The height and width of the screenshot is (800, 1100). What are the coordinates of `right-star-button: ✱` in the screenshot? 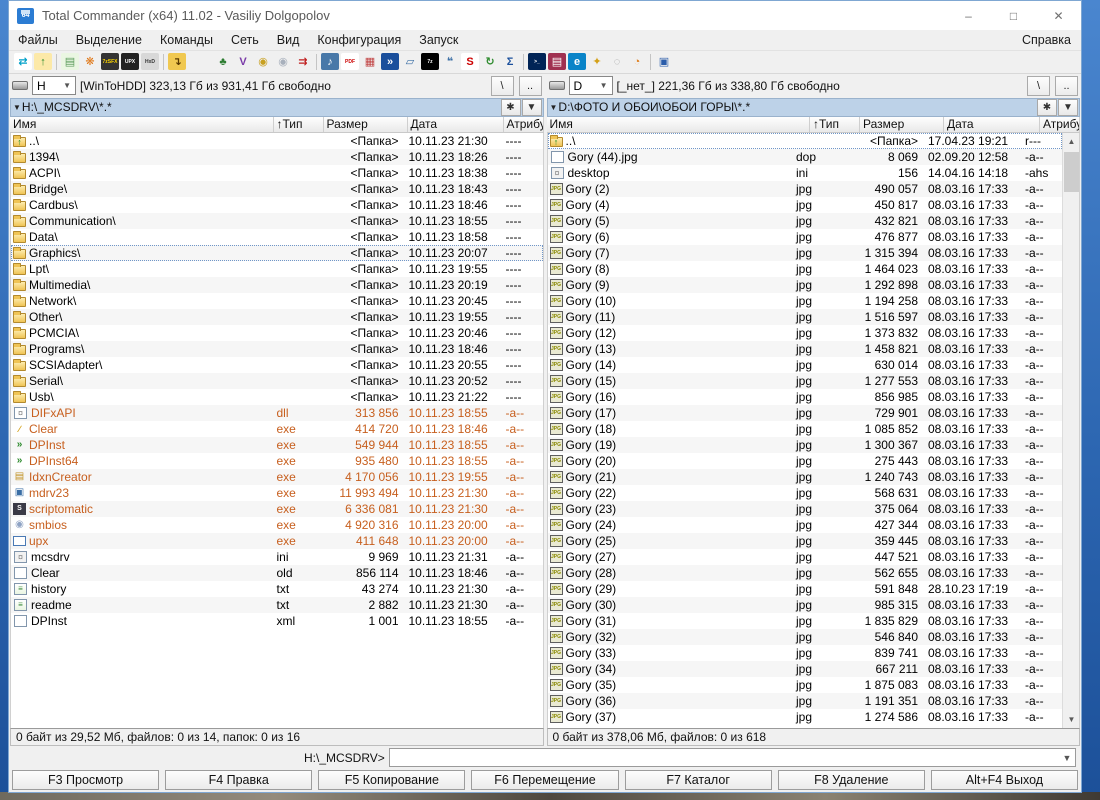 It's located at (1047, 107).